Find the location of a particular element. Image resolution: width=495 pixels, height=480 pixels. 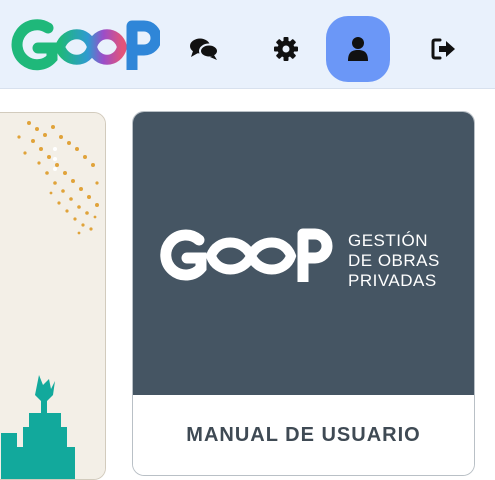

brand-line-2: DE OBRAS is located at coordinates (394, 260).